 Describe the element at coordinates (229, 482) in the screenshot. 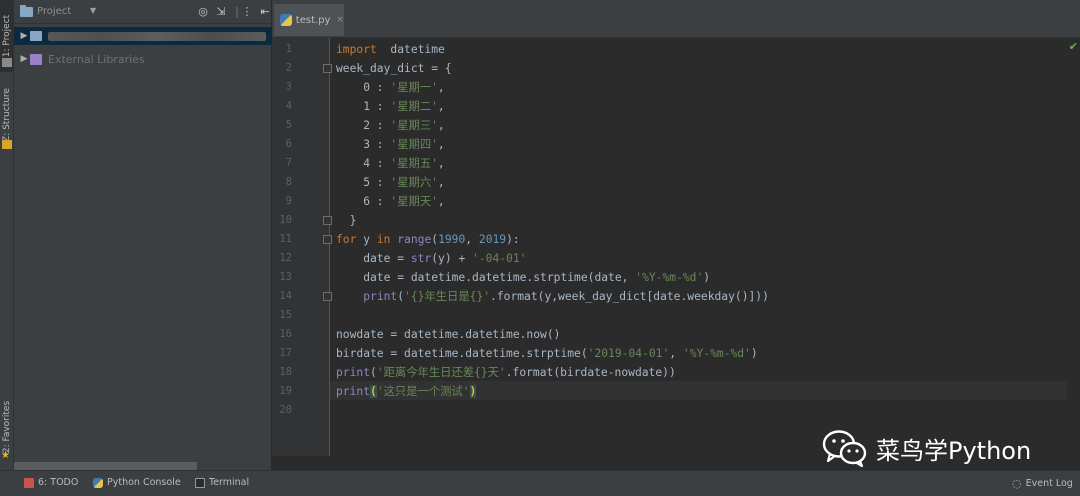

I see `terminal-label: Terminal` at that location.